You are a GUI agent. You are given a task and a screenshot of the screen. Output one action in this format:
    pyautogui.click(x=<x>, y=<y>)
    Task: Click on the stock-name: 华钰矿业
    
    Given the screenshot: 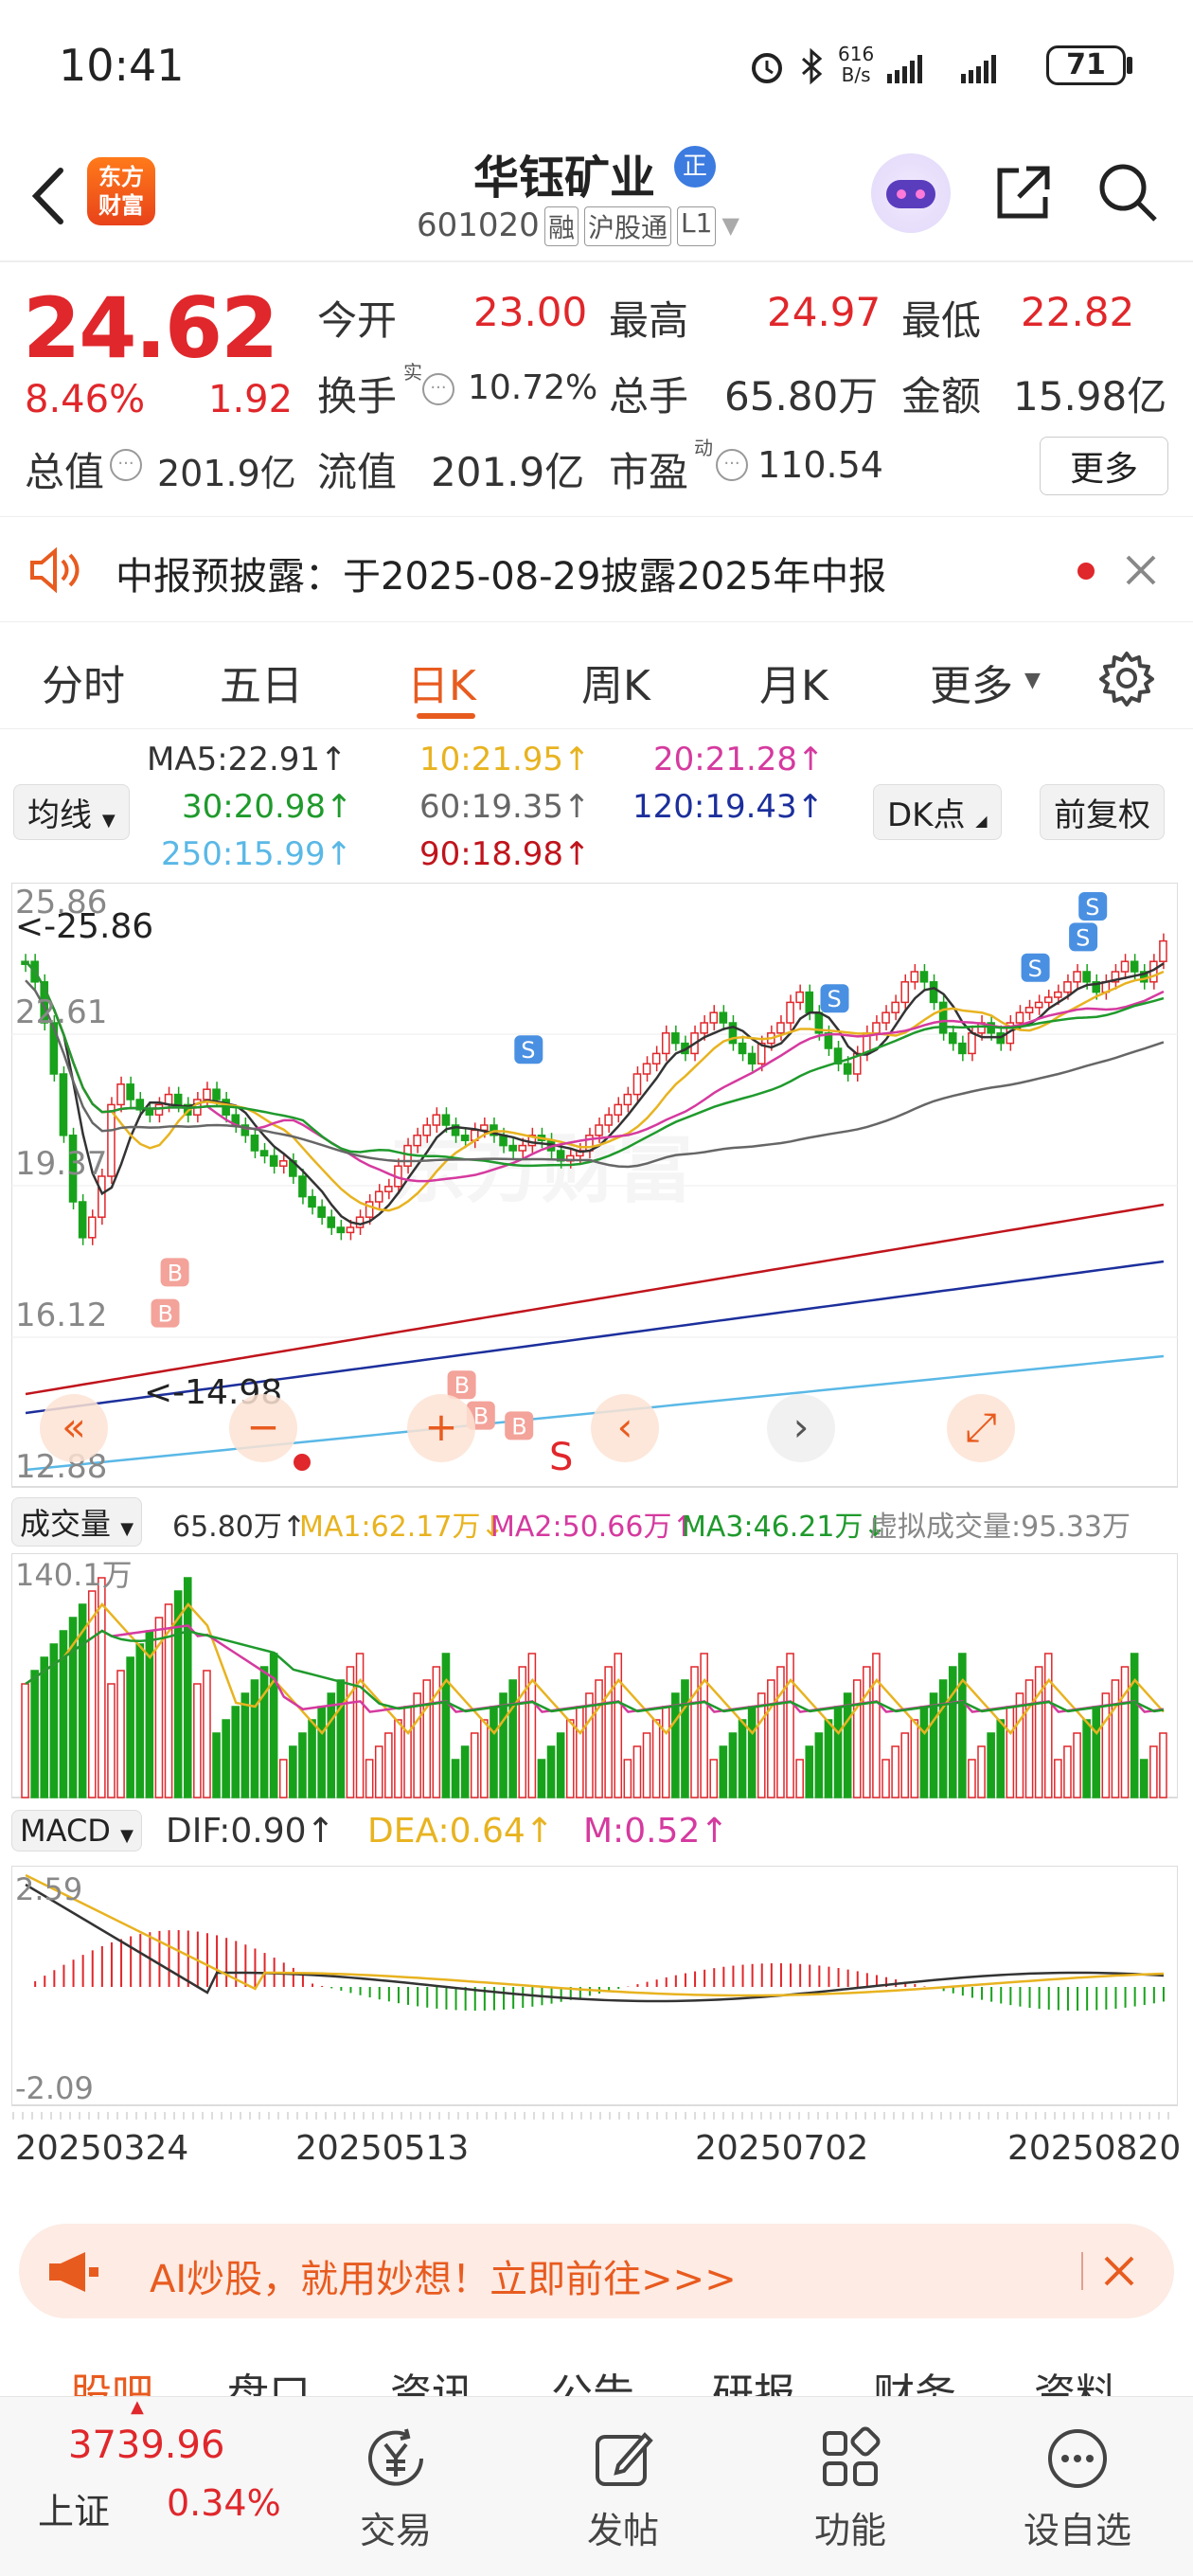 What is the action you would take?
    pyautogui.click(x=564, y=178)
    